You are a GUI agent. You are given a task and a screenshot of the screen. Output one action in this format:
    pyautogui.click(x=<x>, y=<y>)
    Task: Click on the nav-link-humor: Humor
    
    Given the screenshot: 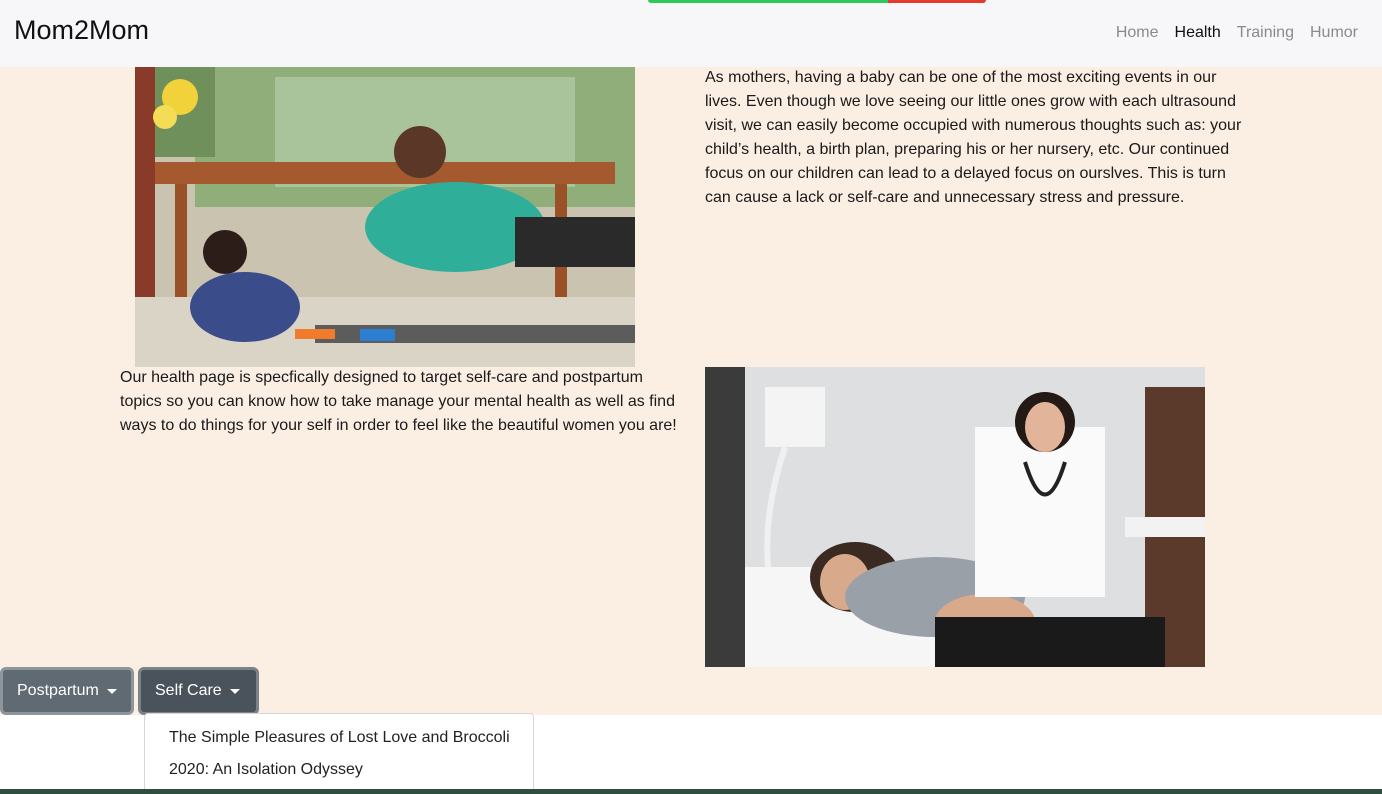 What is the action you would take?
    pyautogui.click(x=1334, y=33)
    